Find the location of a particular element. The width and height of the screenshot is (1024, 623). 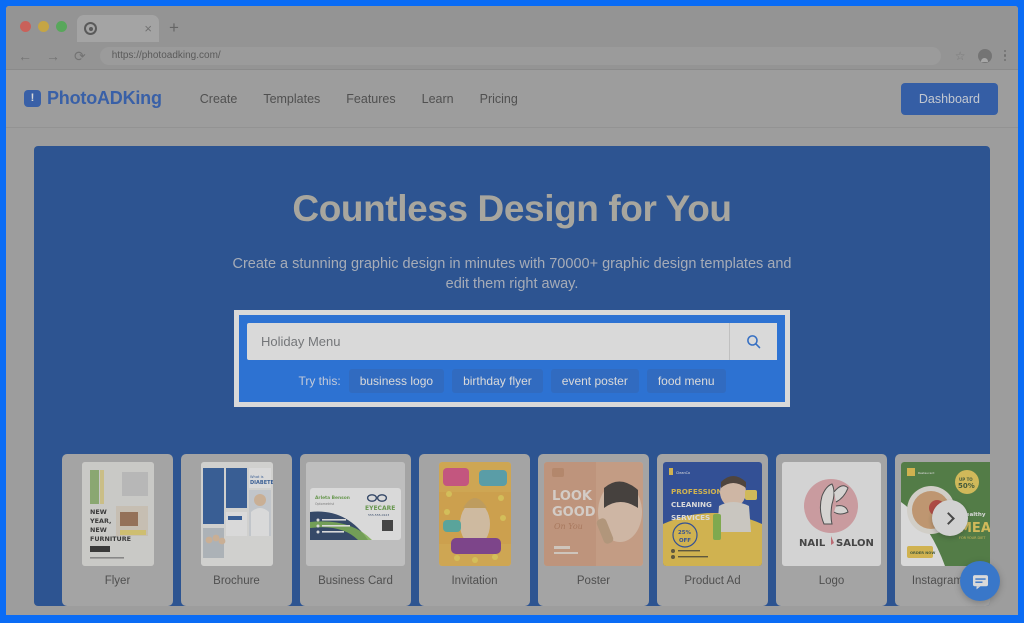

search-input is located at coordinates (488, 341).